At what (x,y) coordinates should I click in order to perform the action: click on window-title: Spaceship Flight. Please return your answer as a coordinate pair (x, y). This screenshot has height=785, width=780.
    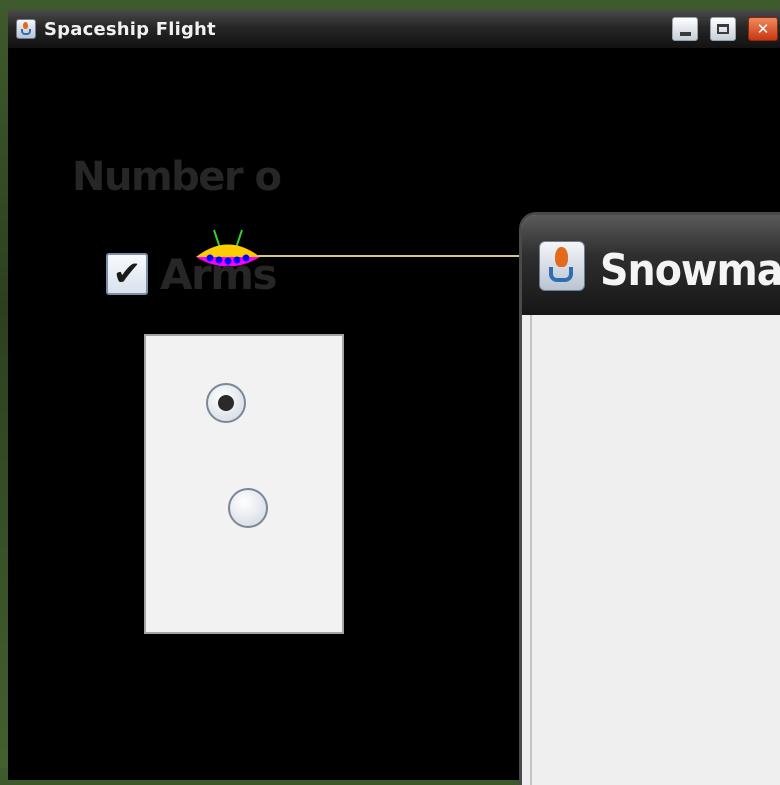
    Looking at the image, I should click on (130, 29).